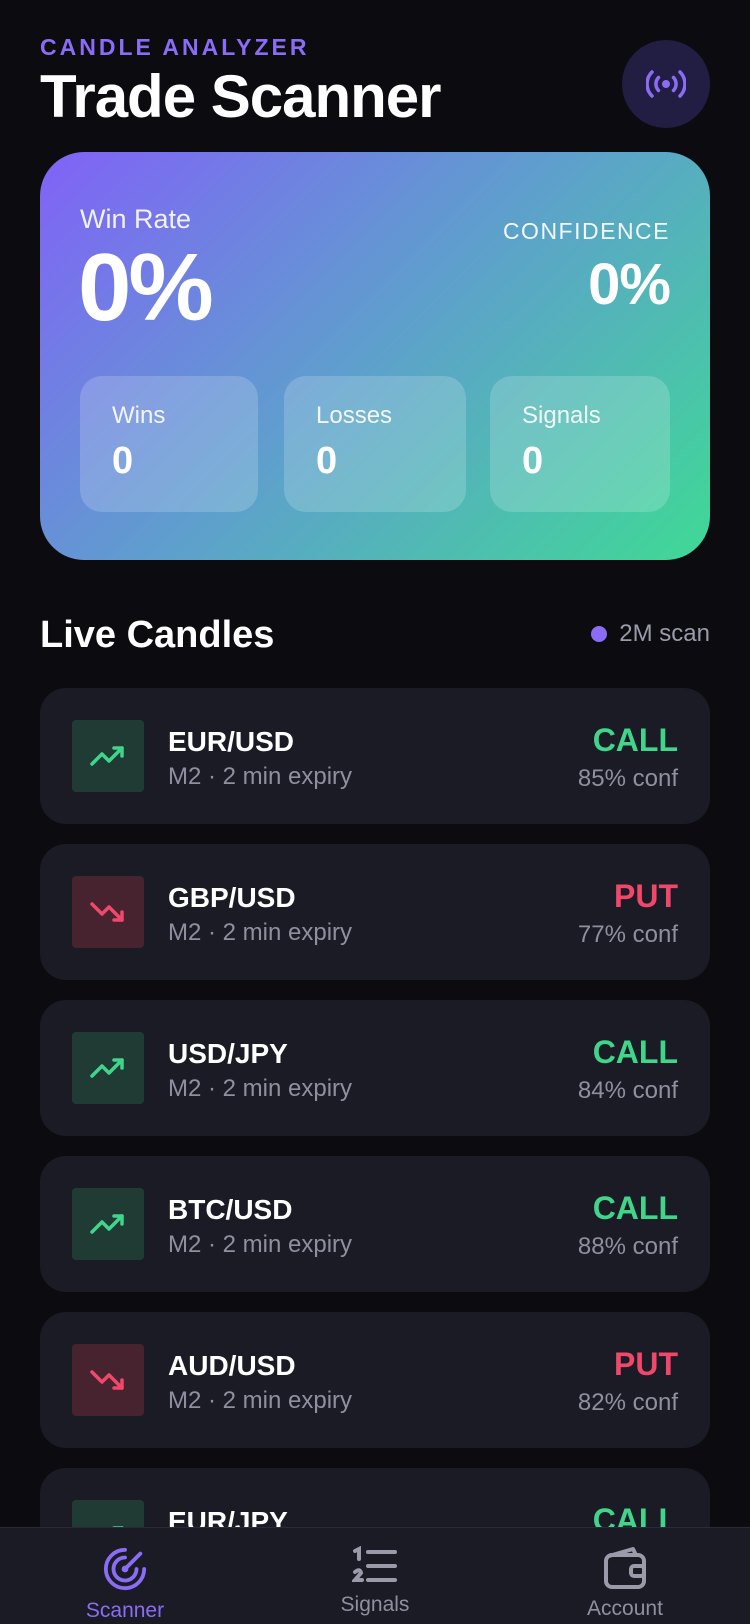 The image size is (750, 1624). Describe the element at coordinates (375, 1224) in the screenshot. I see `candle-row: BTC/USD M2 · 2 min expiry CALL 88% conf` at that location.